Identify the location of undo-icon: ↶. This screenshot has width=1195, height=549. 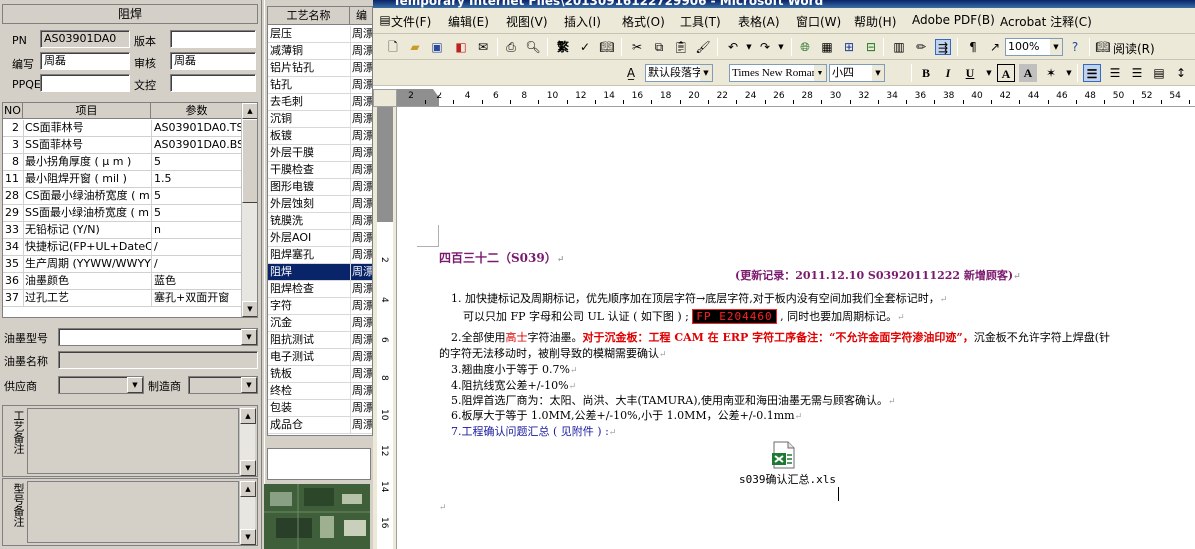
(733, 47).